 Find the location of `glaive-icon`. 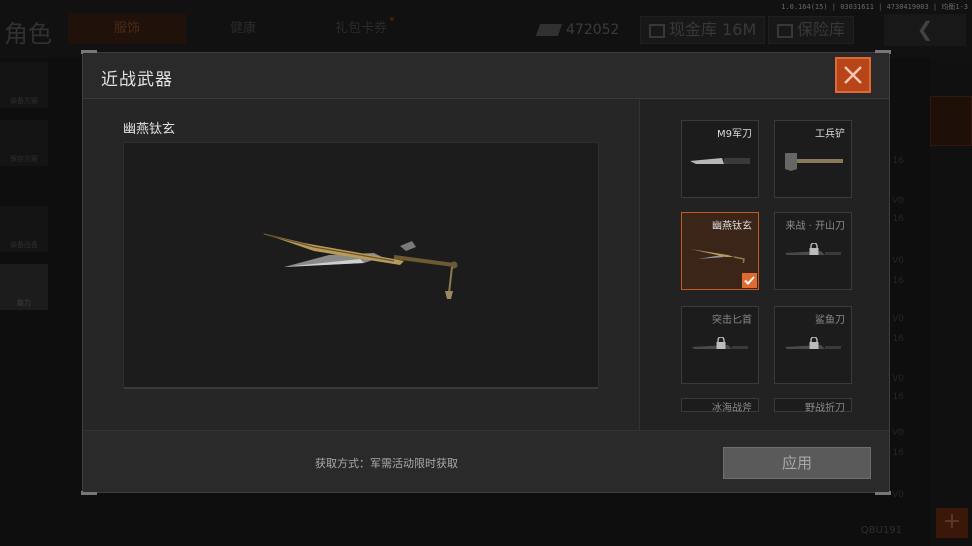

glaive-icon is located at coordinates (717, 256).